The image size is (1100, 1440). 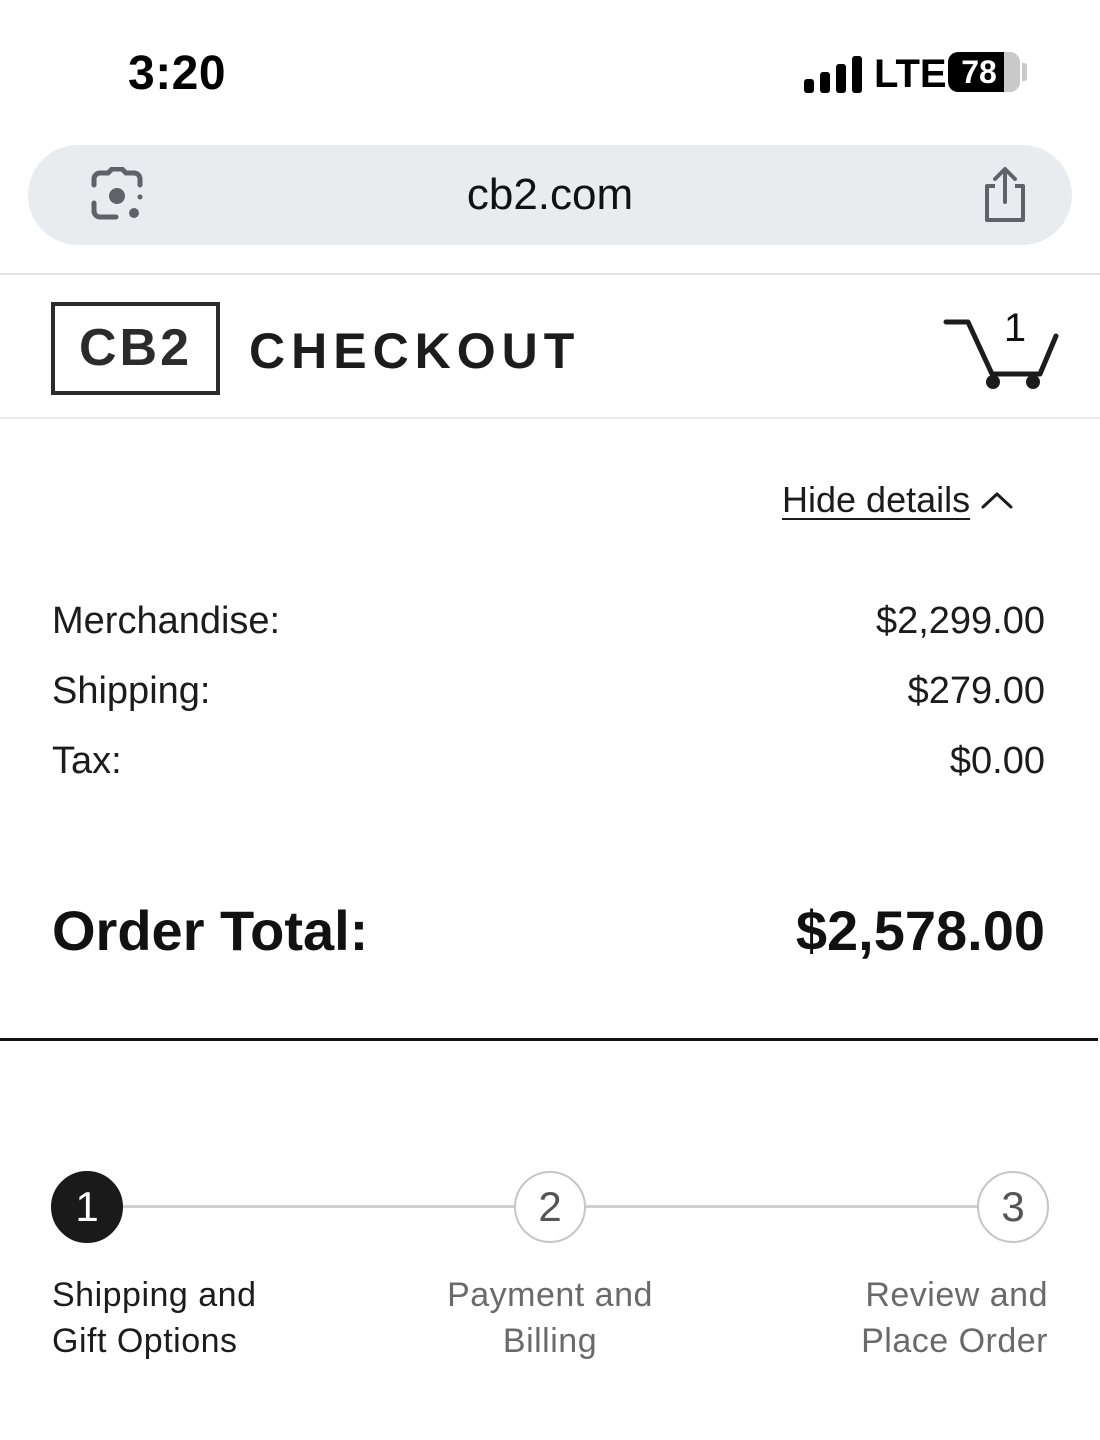 What do you see at coordinates (550, 1207) in the screenshot?
I see `step-2-indicator: 2` at bounding box center [550, 1207].